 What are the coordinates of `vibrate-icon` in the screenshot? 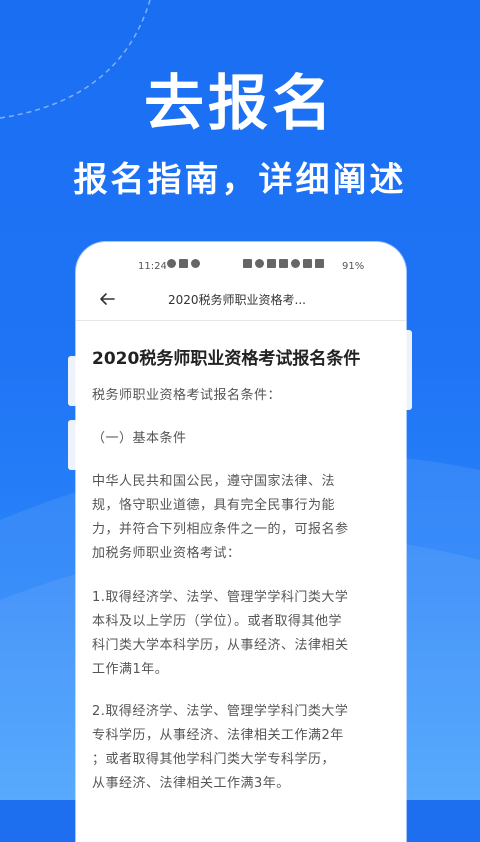 It's located at (283, 263).